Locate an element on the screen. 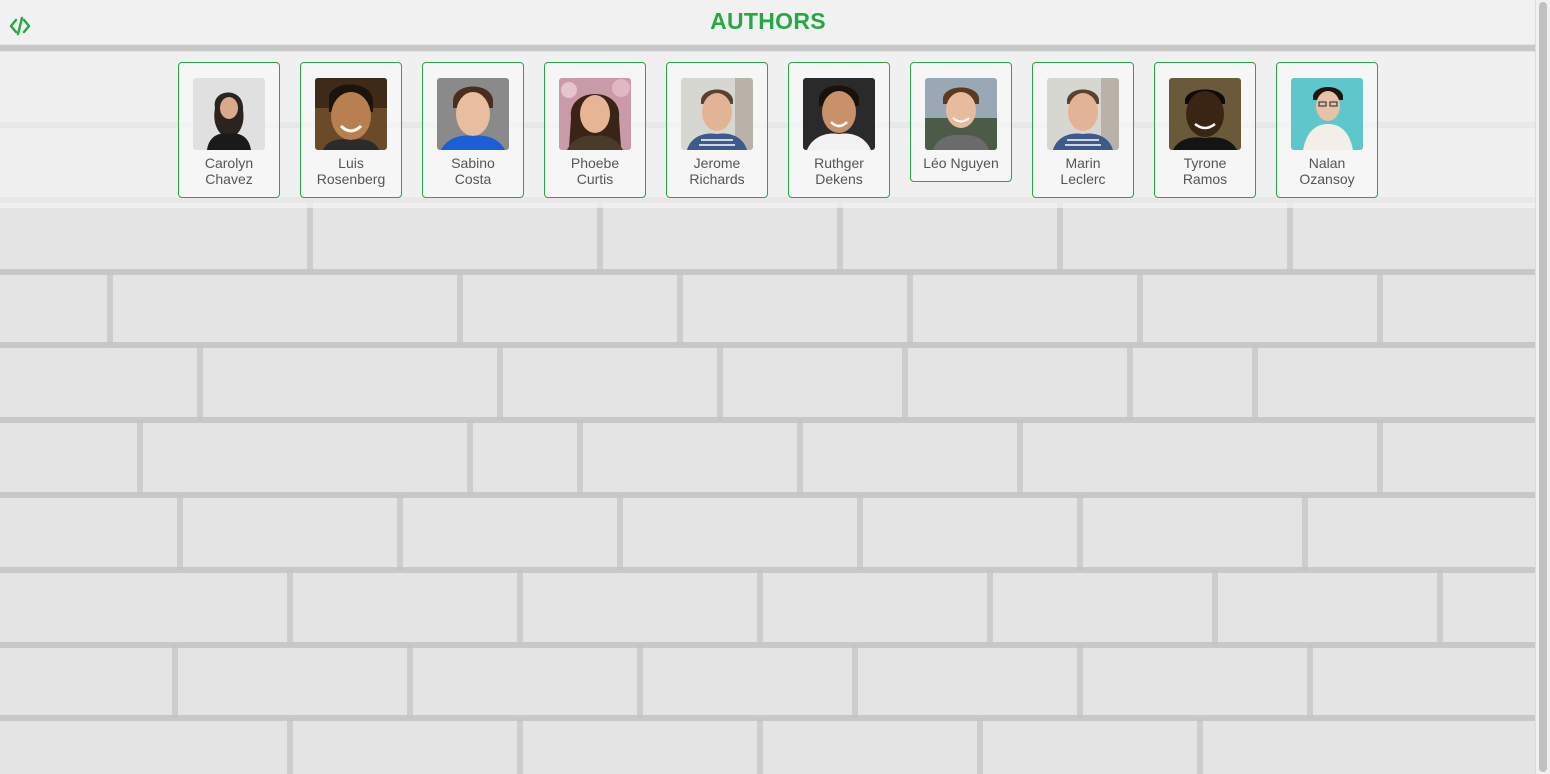 This screenshot has width=1550, height=774. author-name: Luis Rosenberg is located at coordinates (351, 171).